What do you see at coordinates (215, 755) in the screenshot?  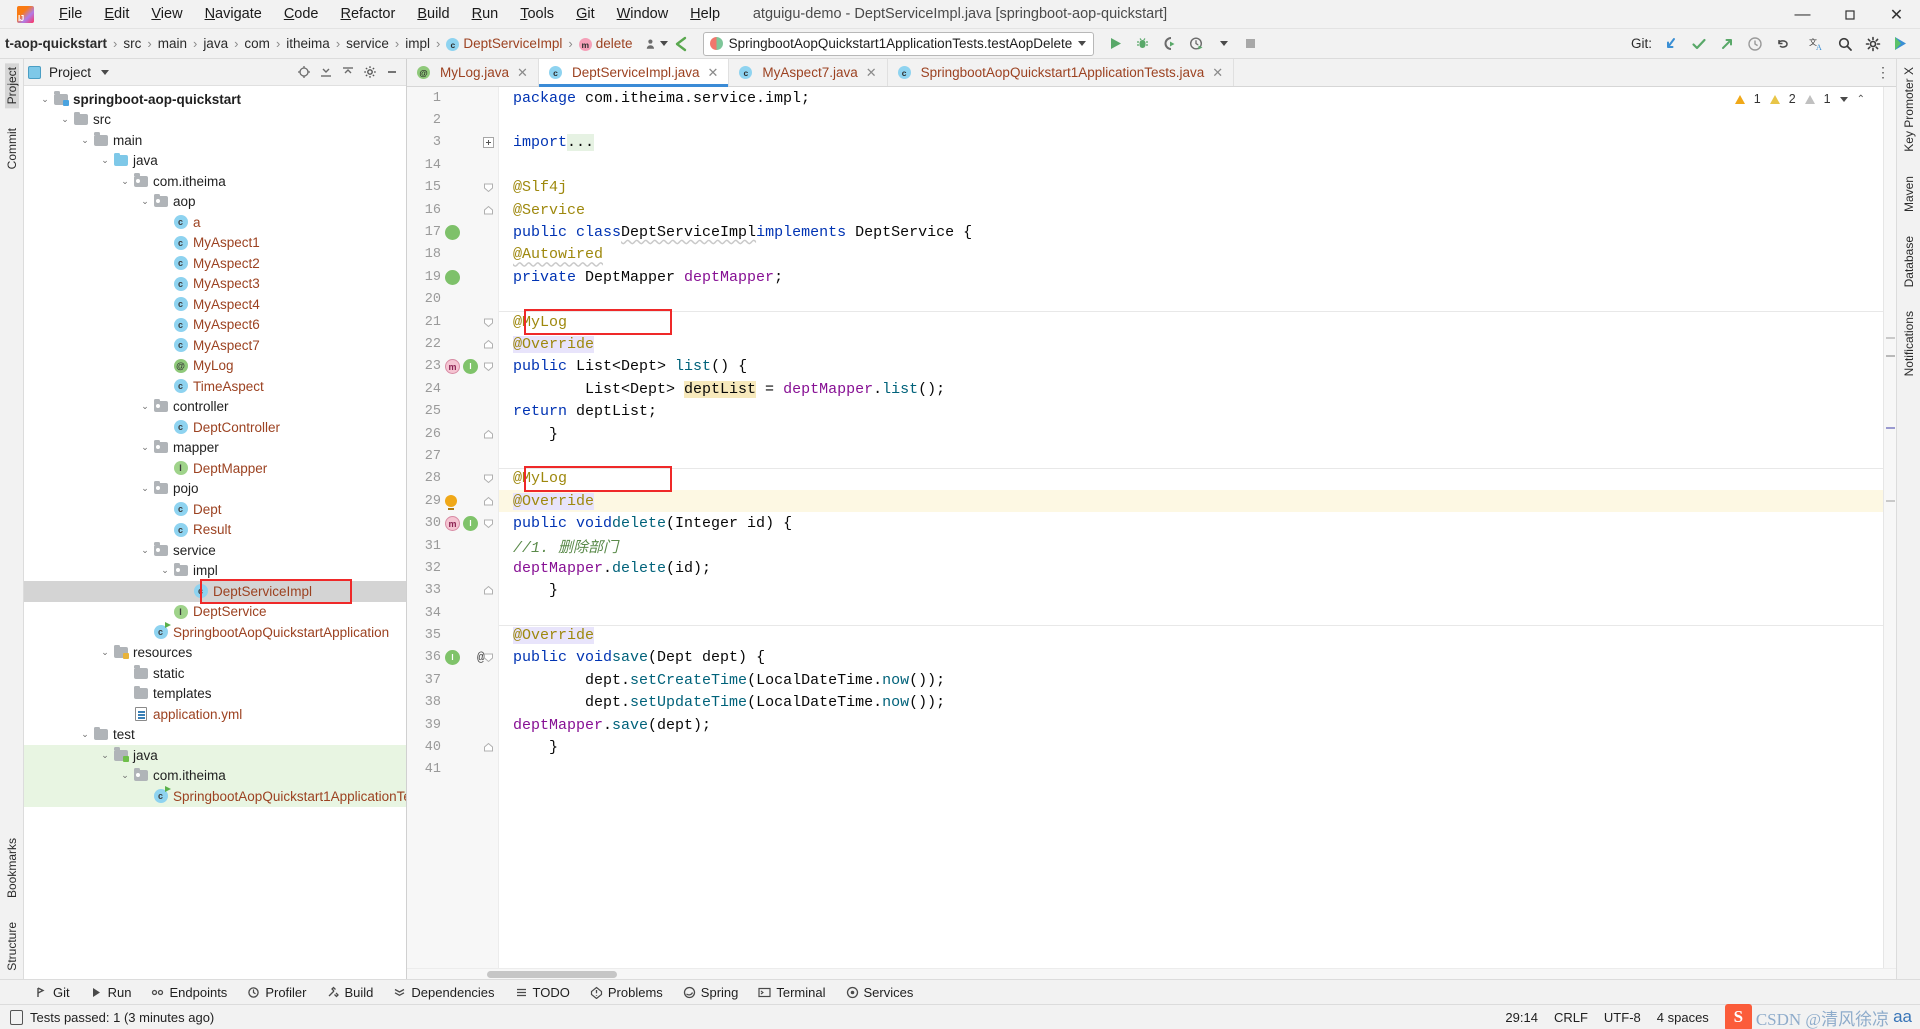 I see `tree-node-java: ⌄ java` at bounding box center [215, 755].